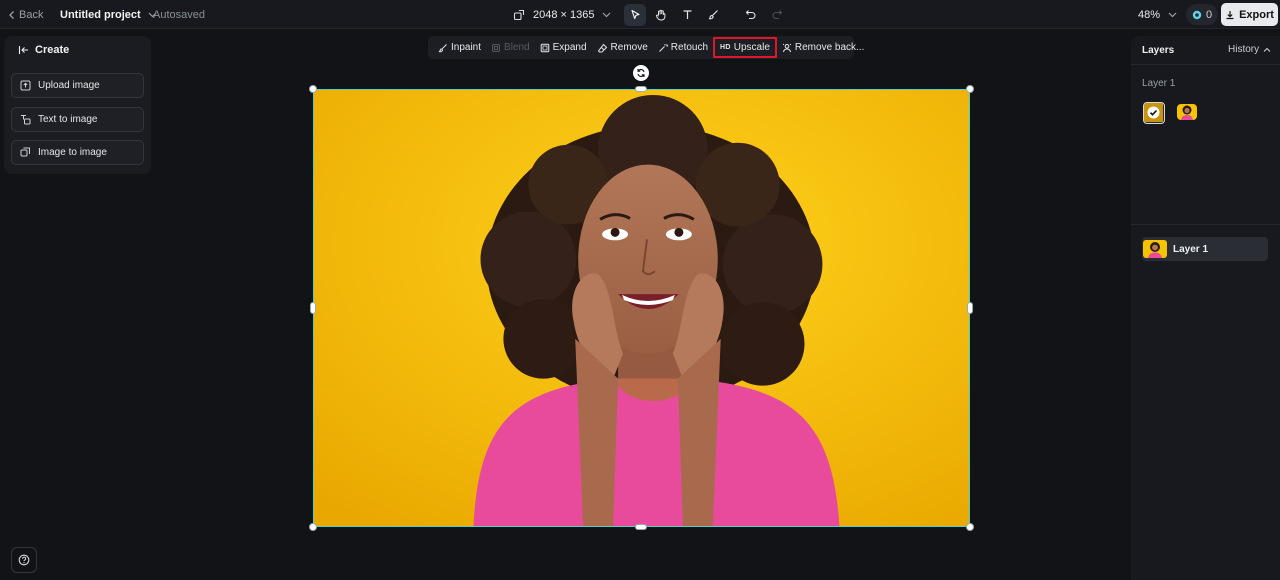 This screenshot has height=580, width=1280. I want to click on upscale-label: Upscale, so click(751, 47).